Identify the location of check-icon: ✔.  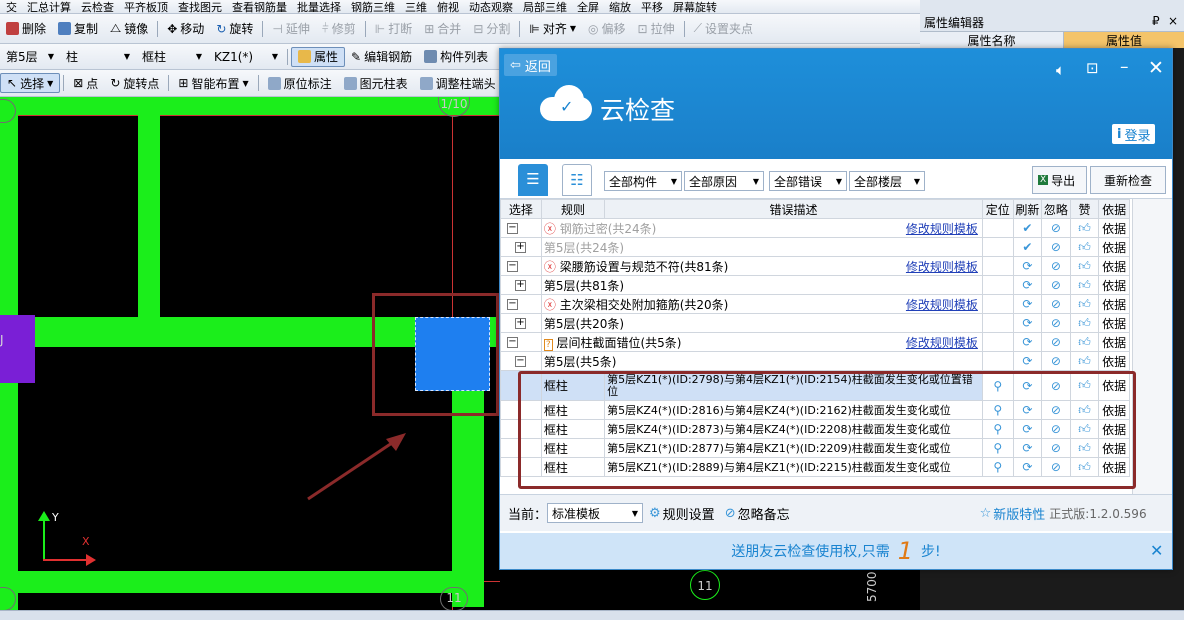
(1027, 228).